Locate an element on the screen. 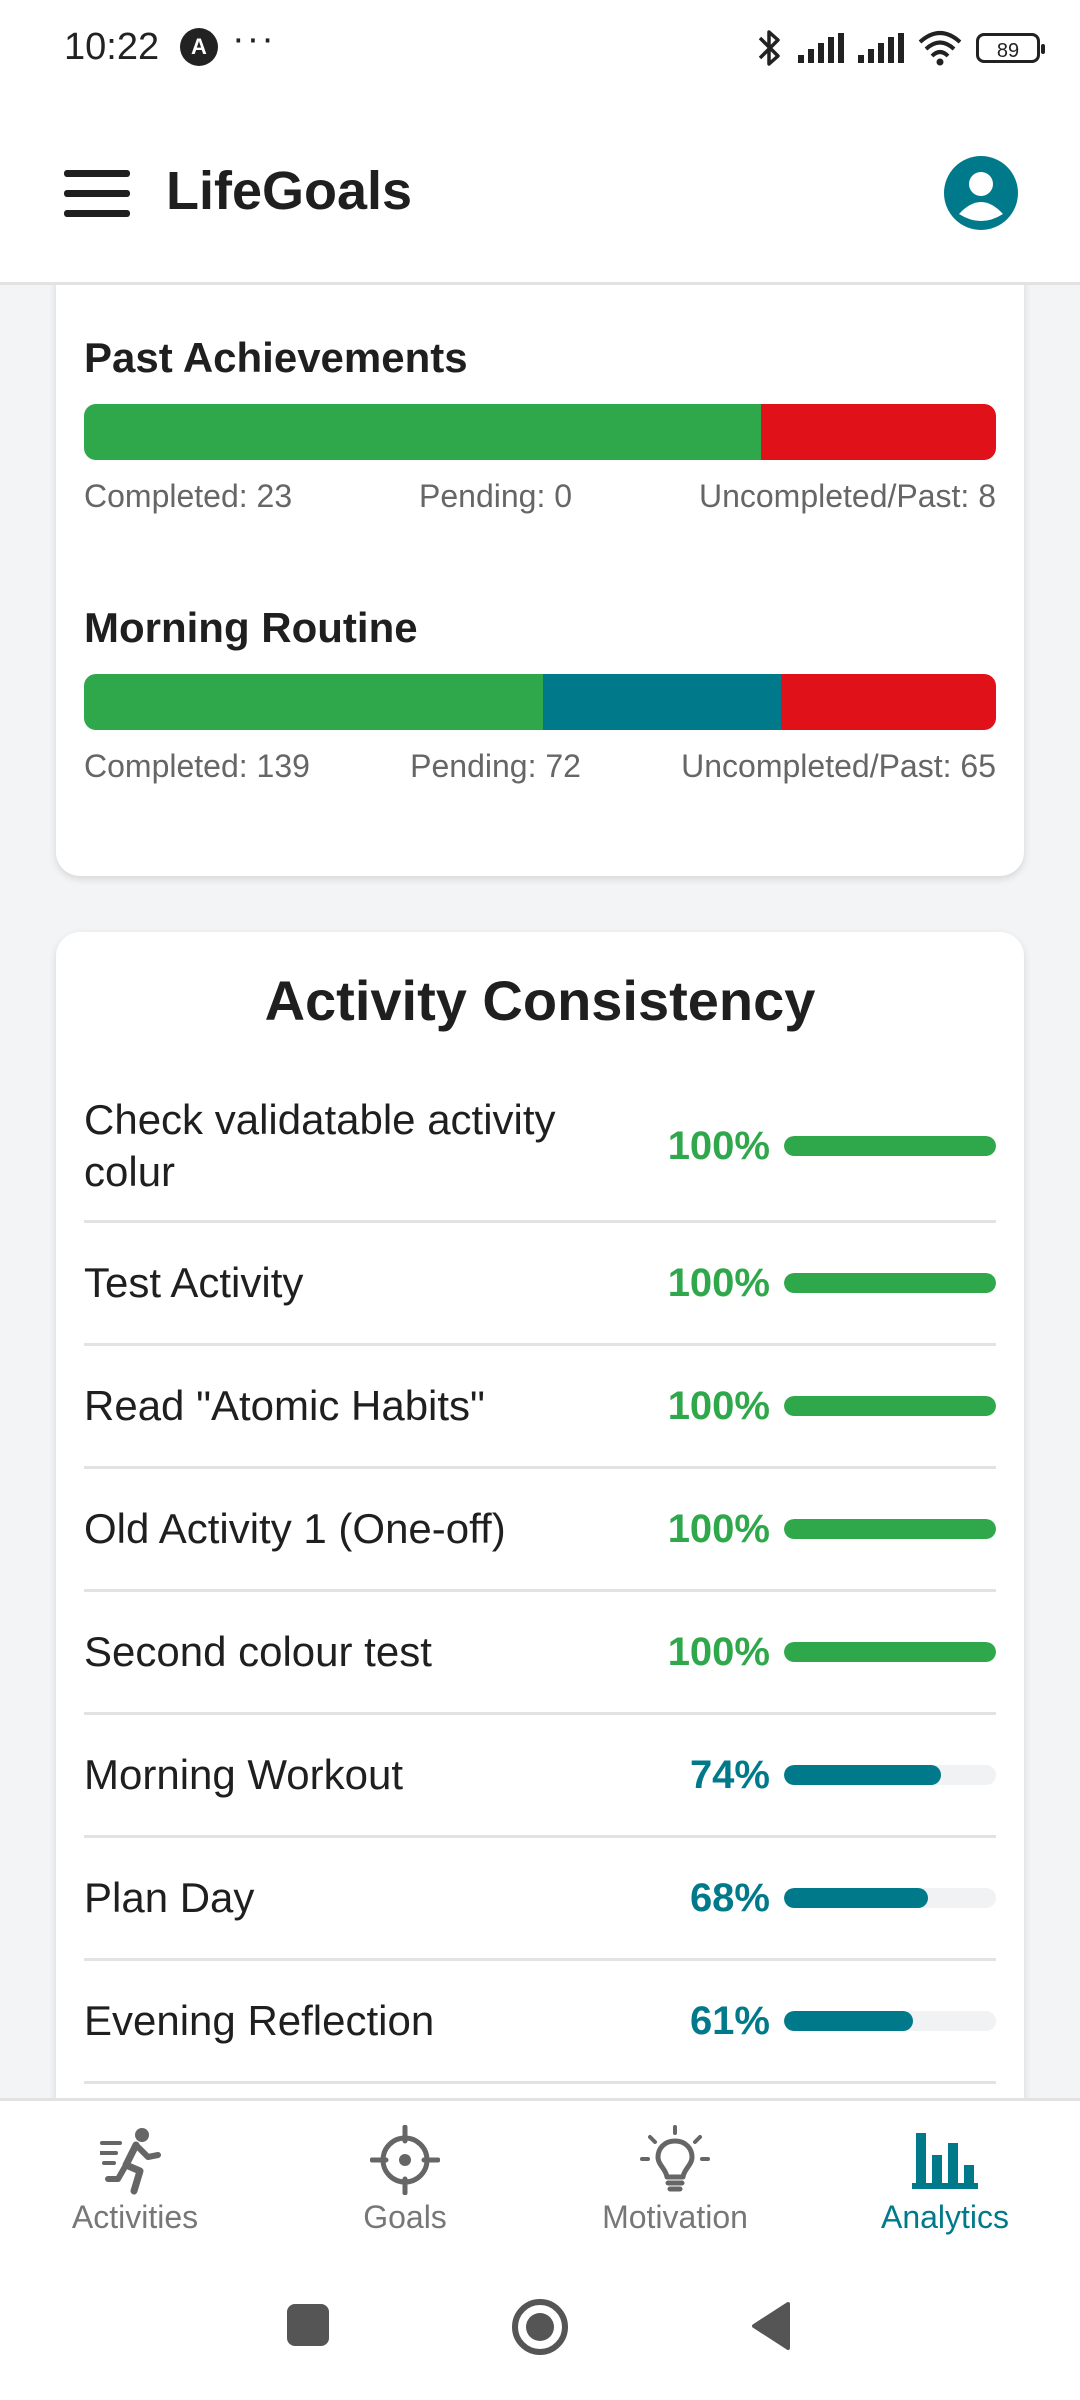  signal-icon is located at coordinates (821, 48).